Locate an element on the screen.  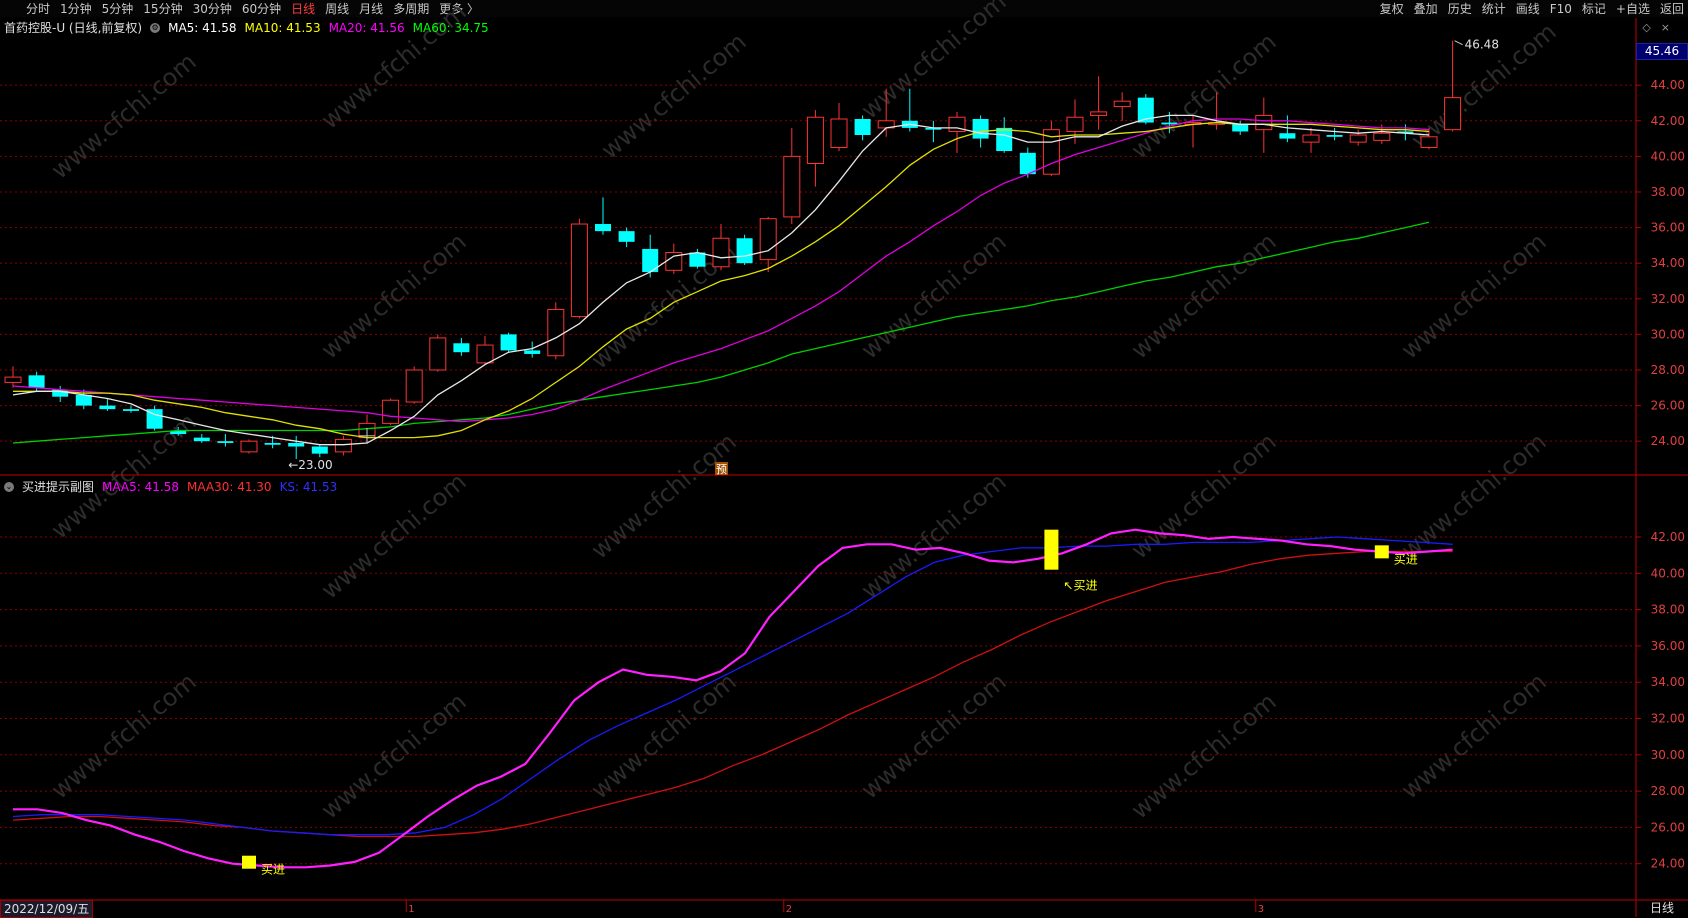
sub-ma-values: MAA5: 41.58 MAA30: 41.30 KS: 41.53 is located at coordinates (219, 487).